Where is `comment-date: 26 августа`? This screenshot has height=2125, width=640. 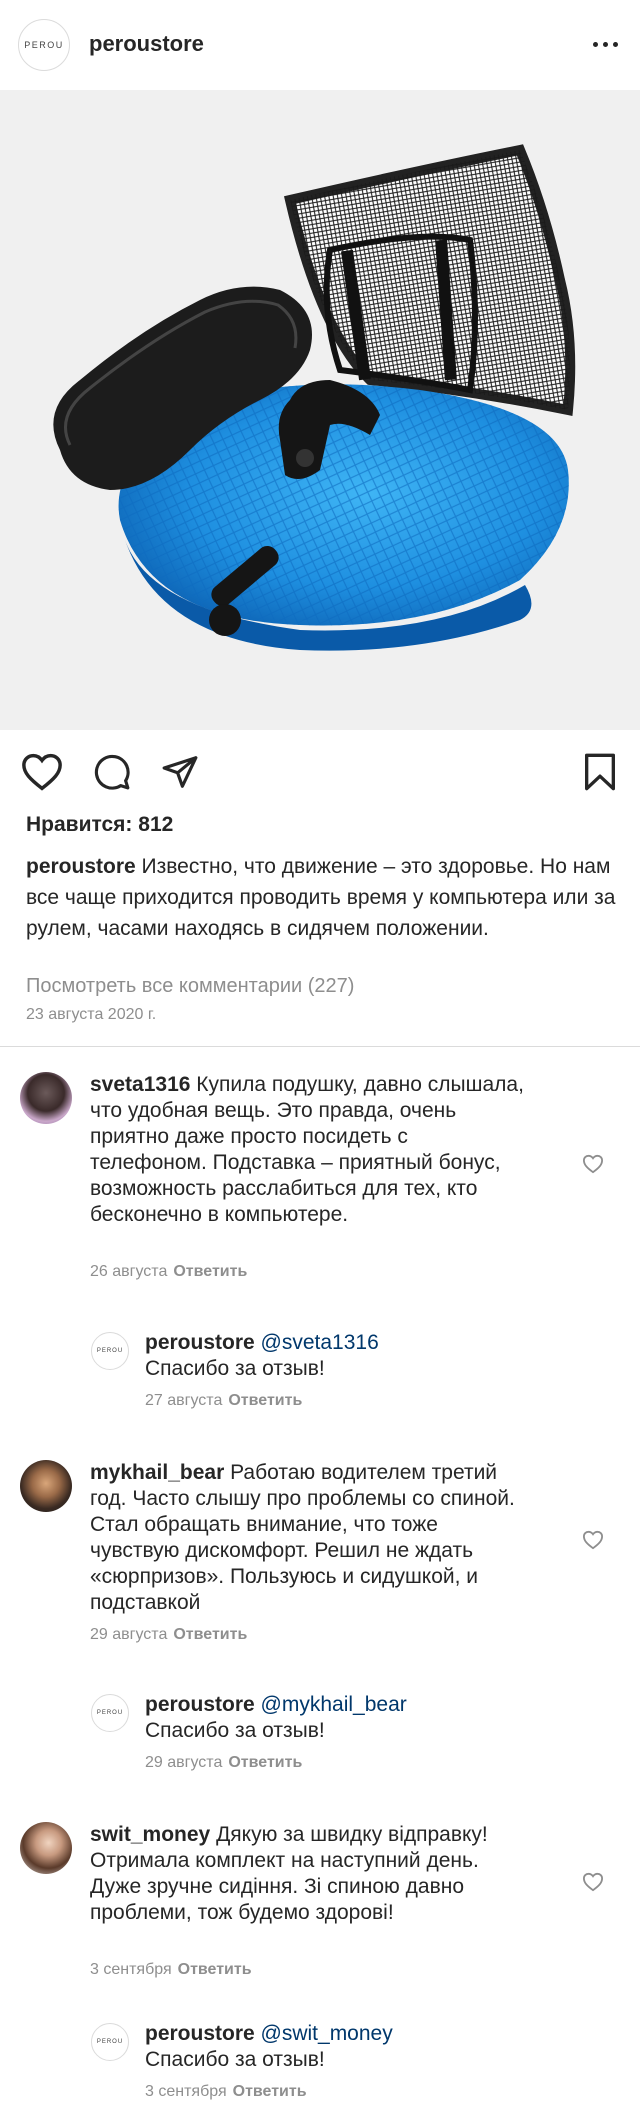 comment-date: 26 августа is located at coordinates (129, 1271).